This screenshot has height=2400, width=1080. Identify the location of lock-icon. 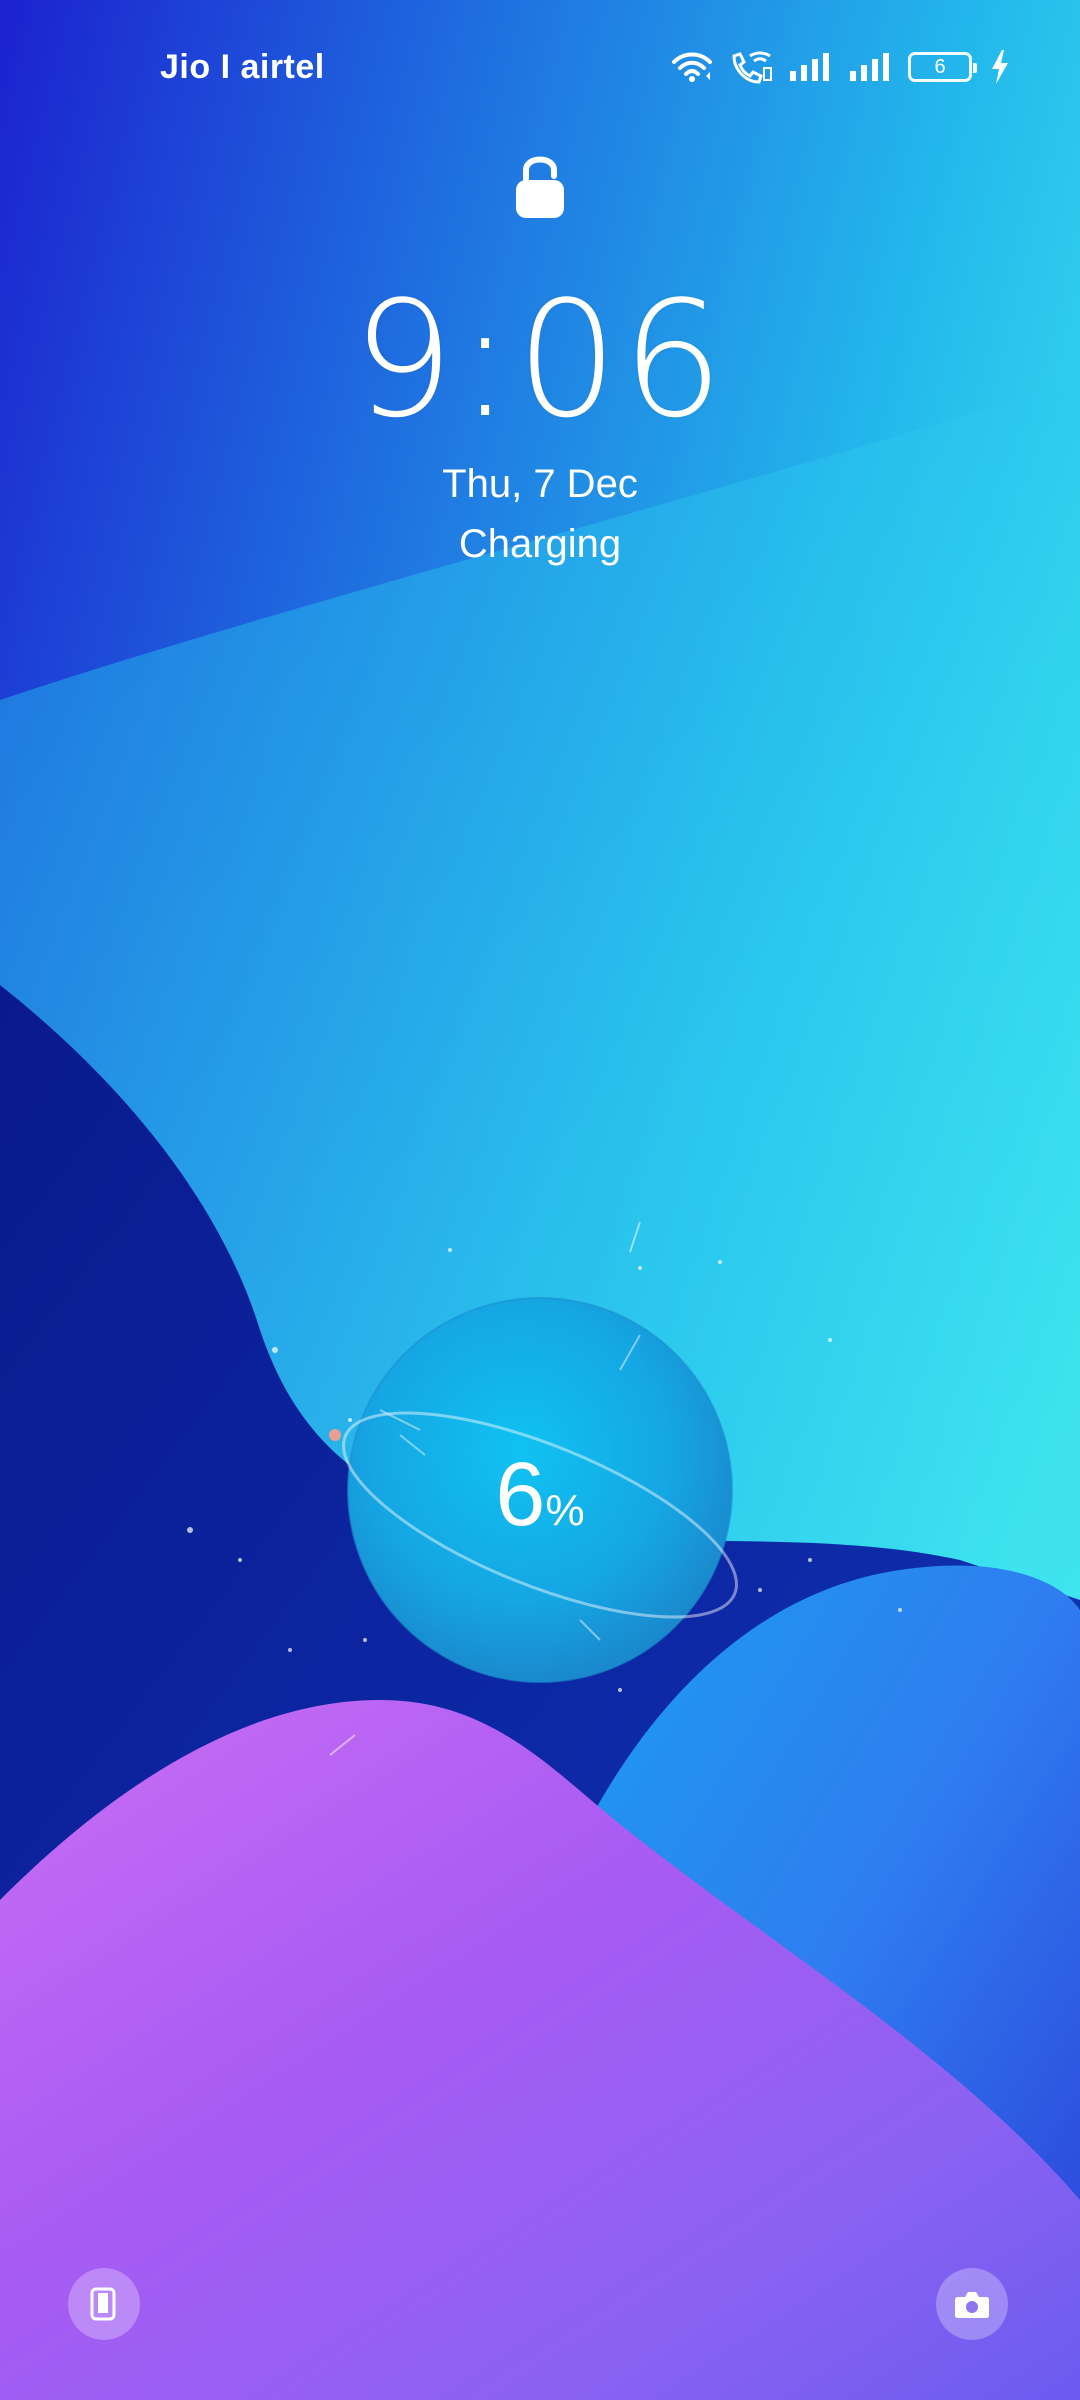
(540, 186).